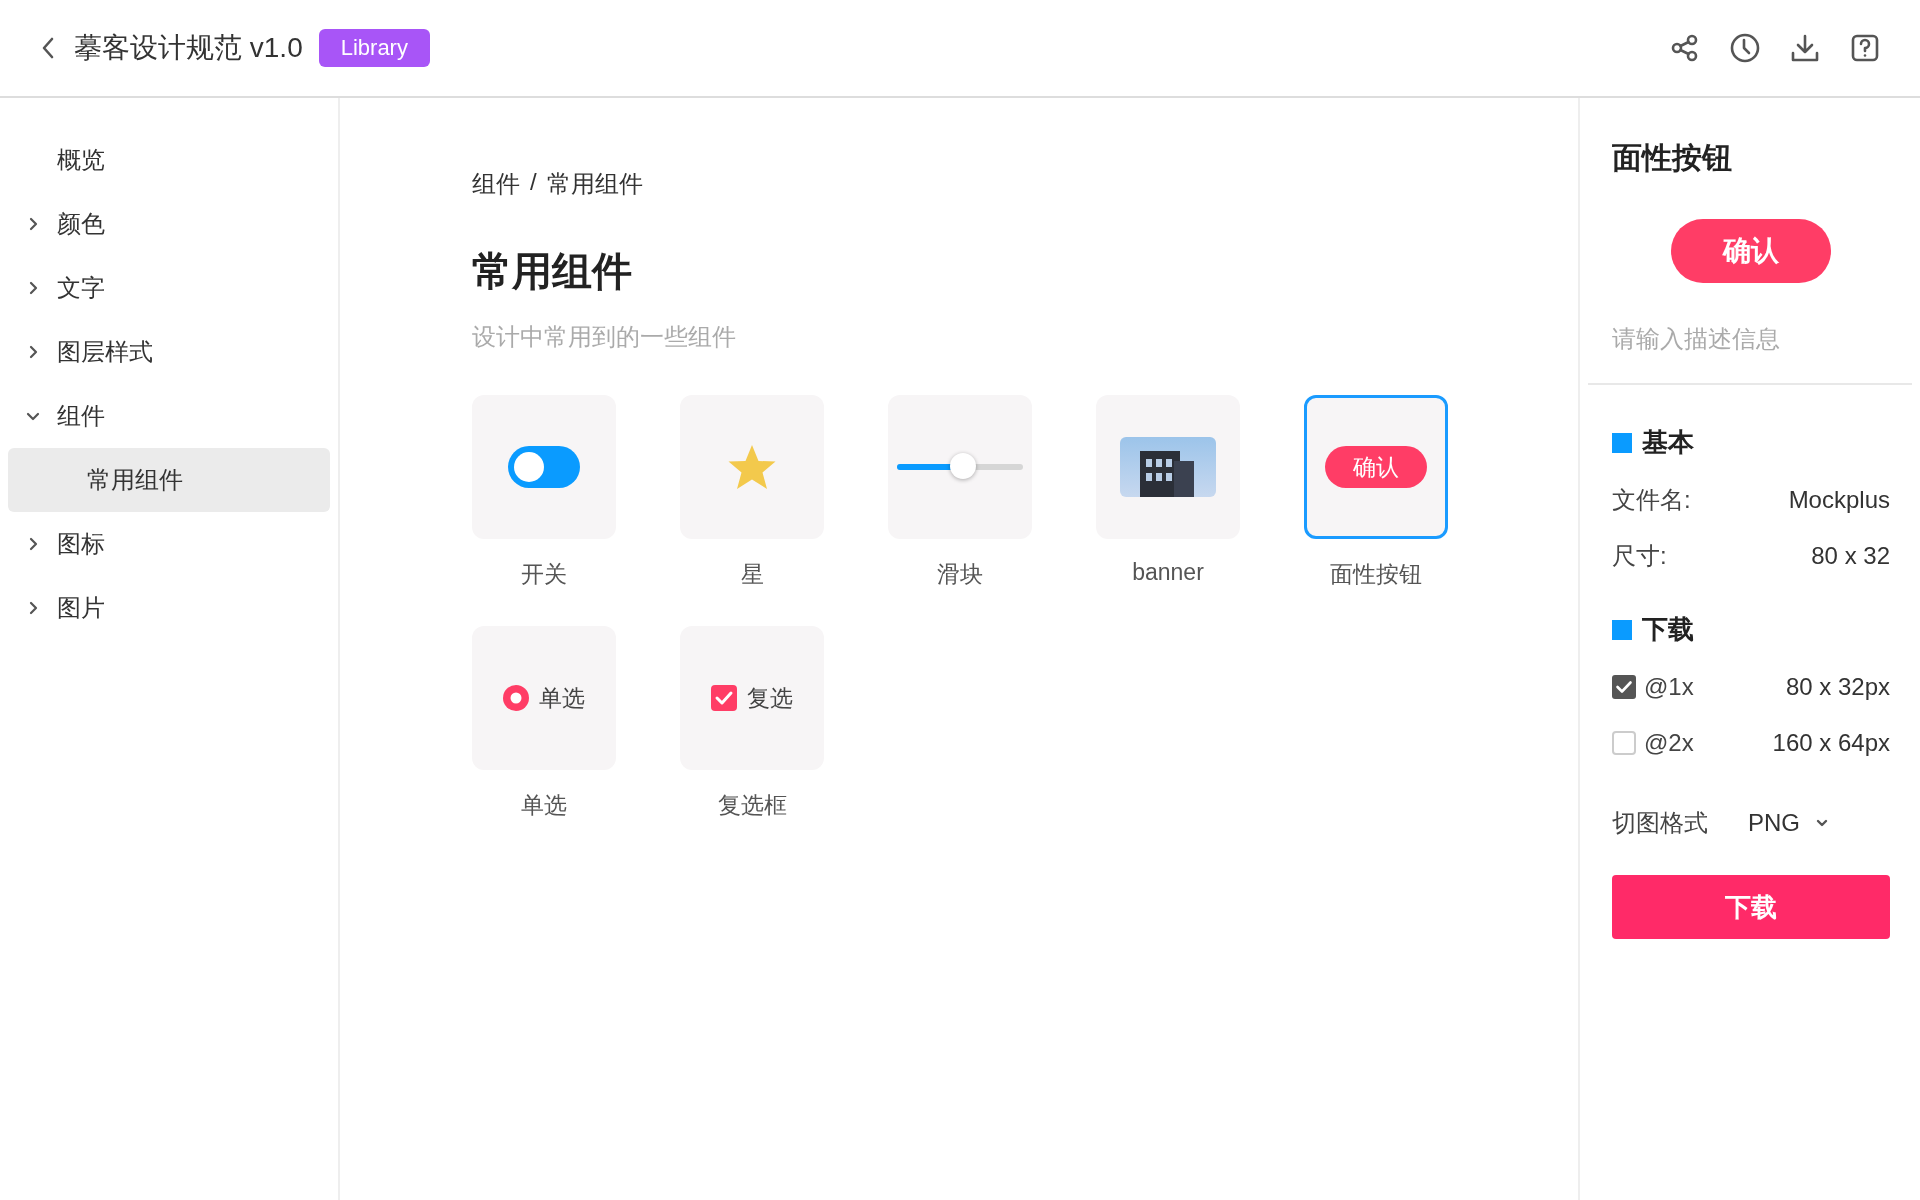 The image size is (1920, 1200). Describe the element at coordinates (1672, 158) in the screenshot. I see `panel-title: 面性按钮` at that location.